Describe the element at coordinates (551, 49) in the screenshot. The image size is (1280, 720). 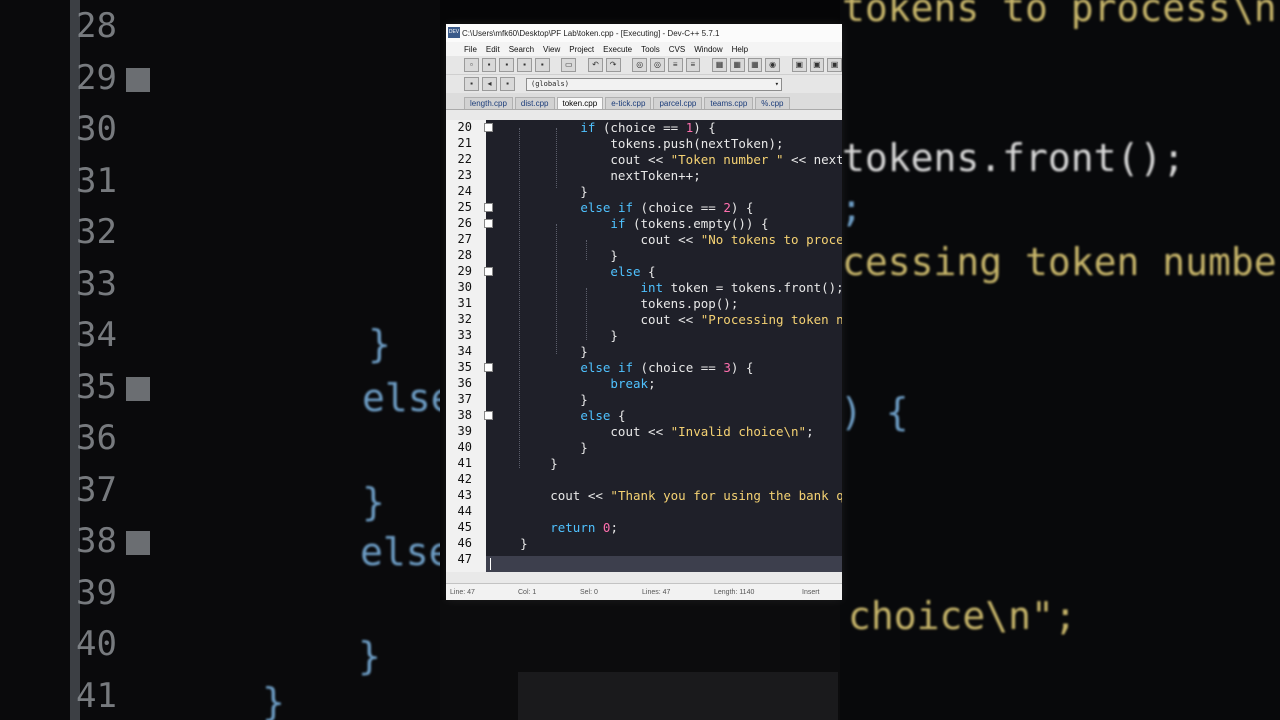
I see `menu-view: View` at that location.